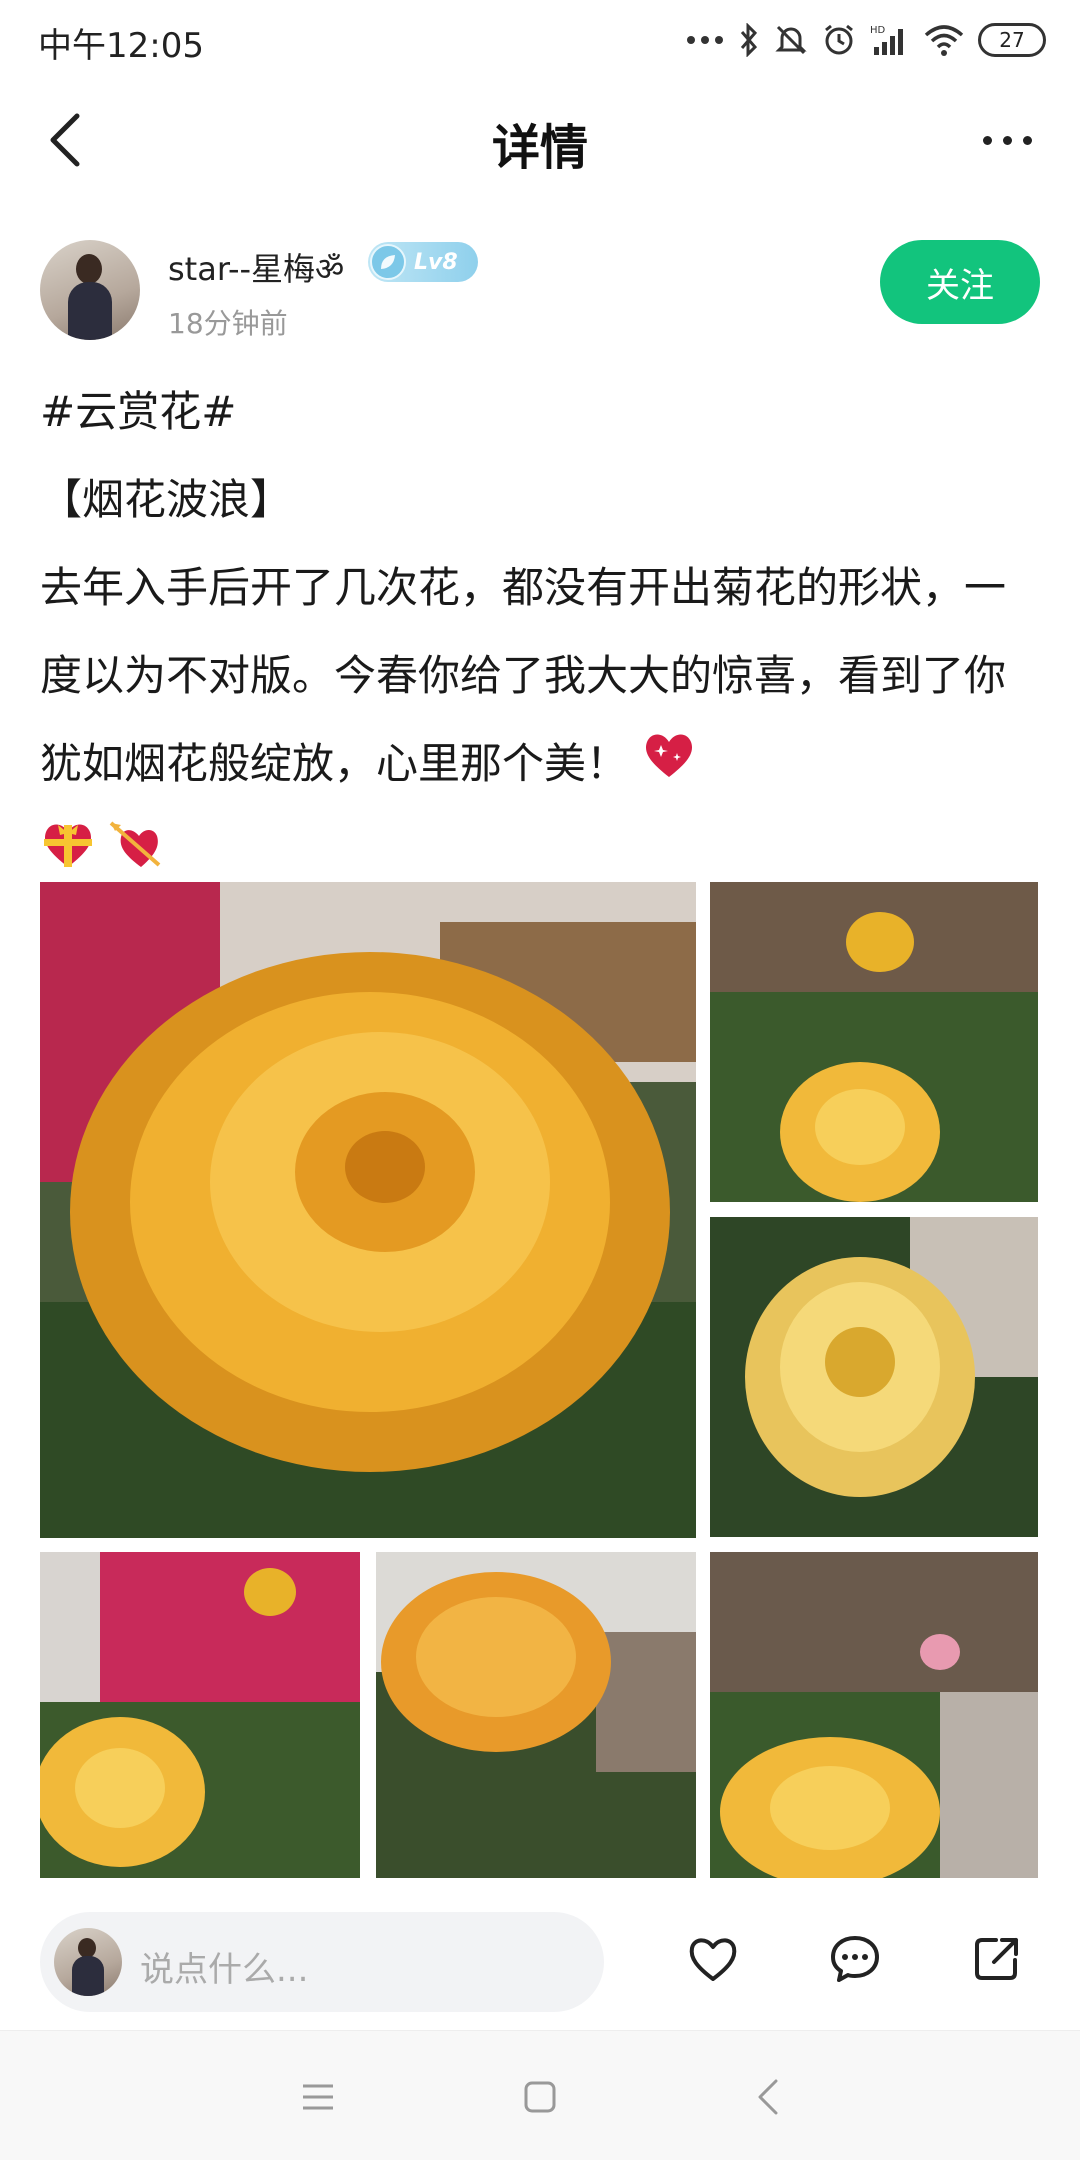 The width and height of the screenshot is (1080, 2160). I want to click on menu-icon, so click(318, 2097).